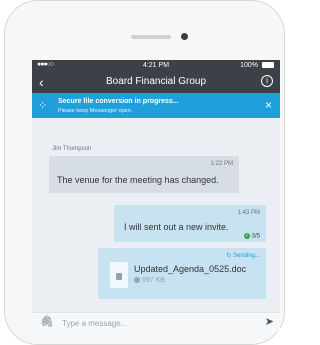  What do you see at coordinates (246, 236) in the screenshot?
I see `check-icon: ✓` at bounding box center [246, 236].